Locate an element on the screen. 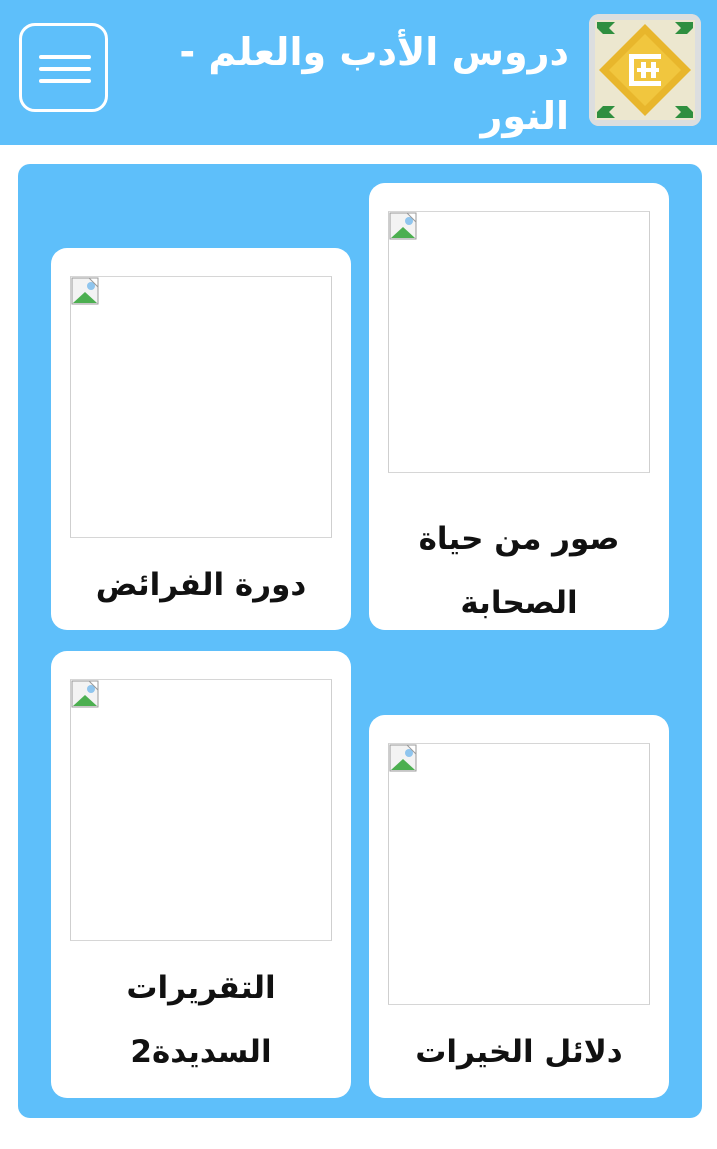  course-title: التقريرات السديدة2 is located at coordinates (201, 1020).